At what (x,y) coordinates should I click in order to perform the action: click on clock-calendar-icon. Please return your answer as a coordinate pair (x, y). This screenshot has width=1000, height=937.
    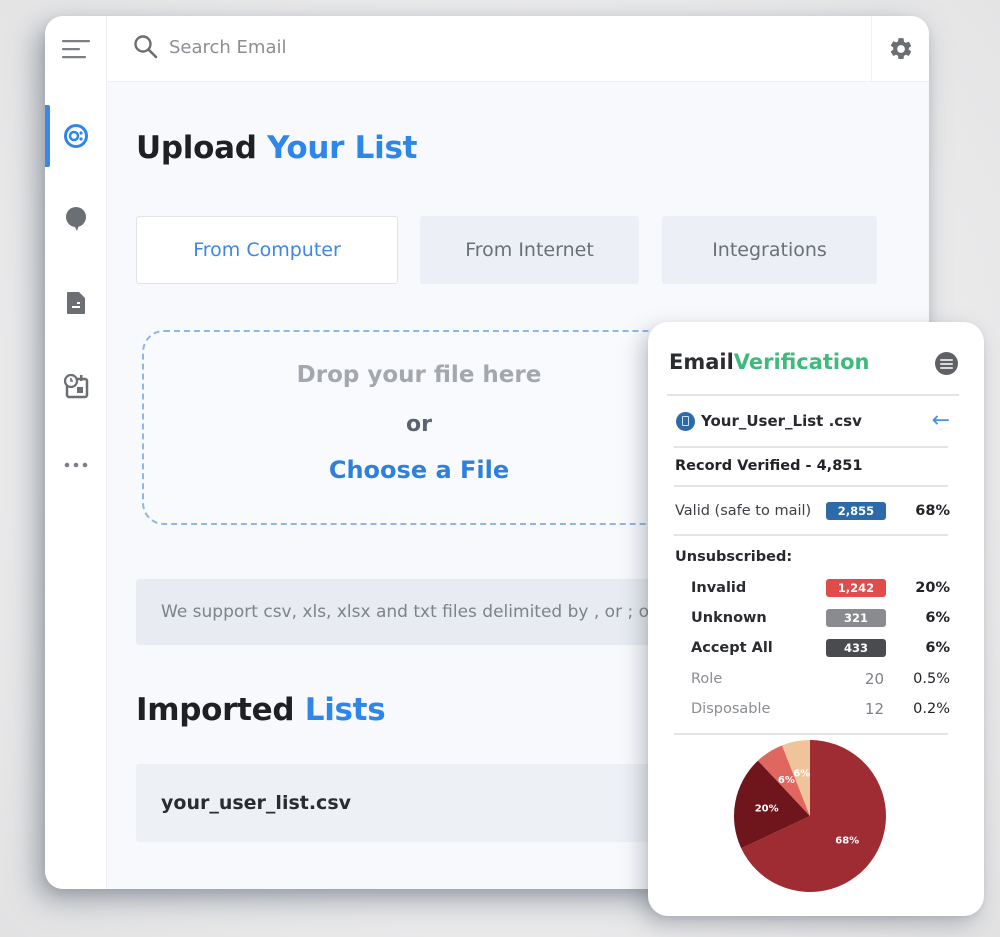
    Looking at the image, I should click on (76, 386).